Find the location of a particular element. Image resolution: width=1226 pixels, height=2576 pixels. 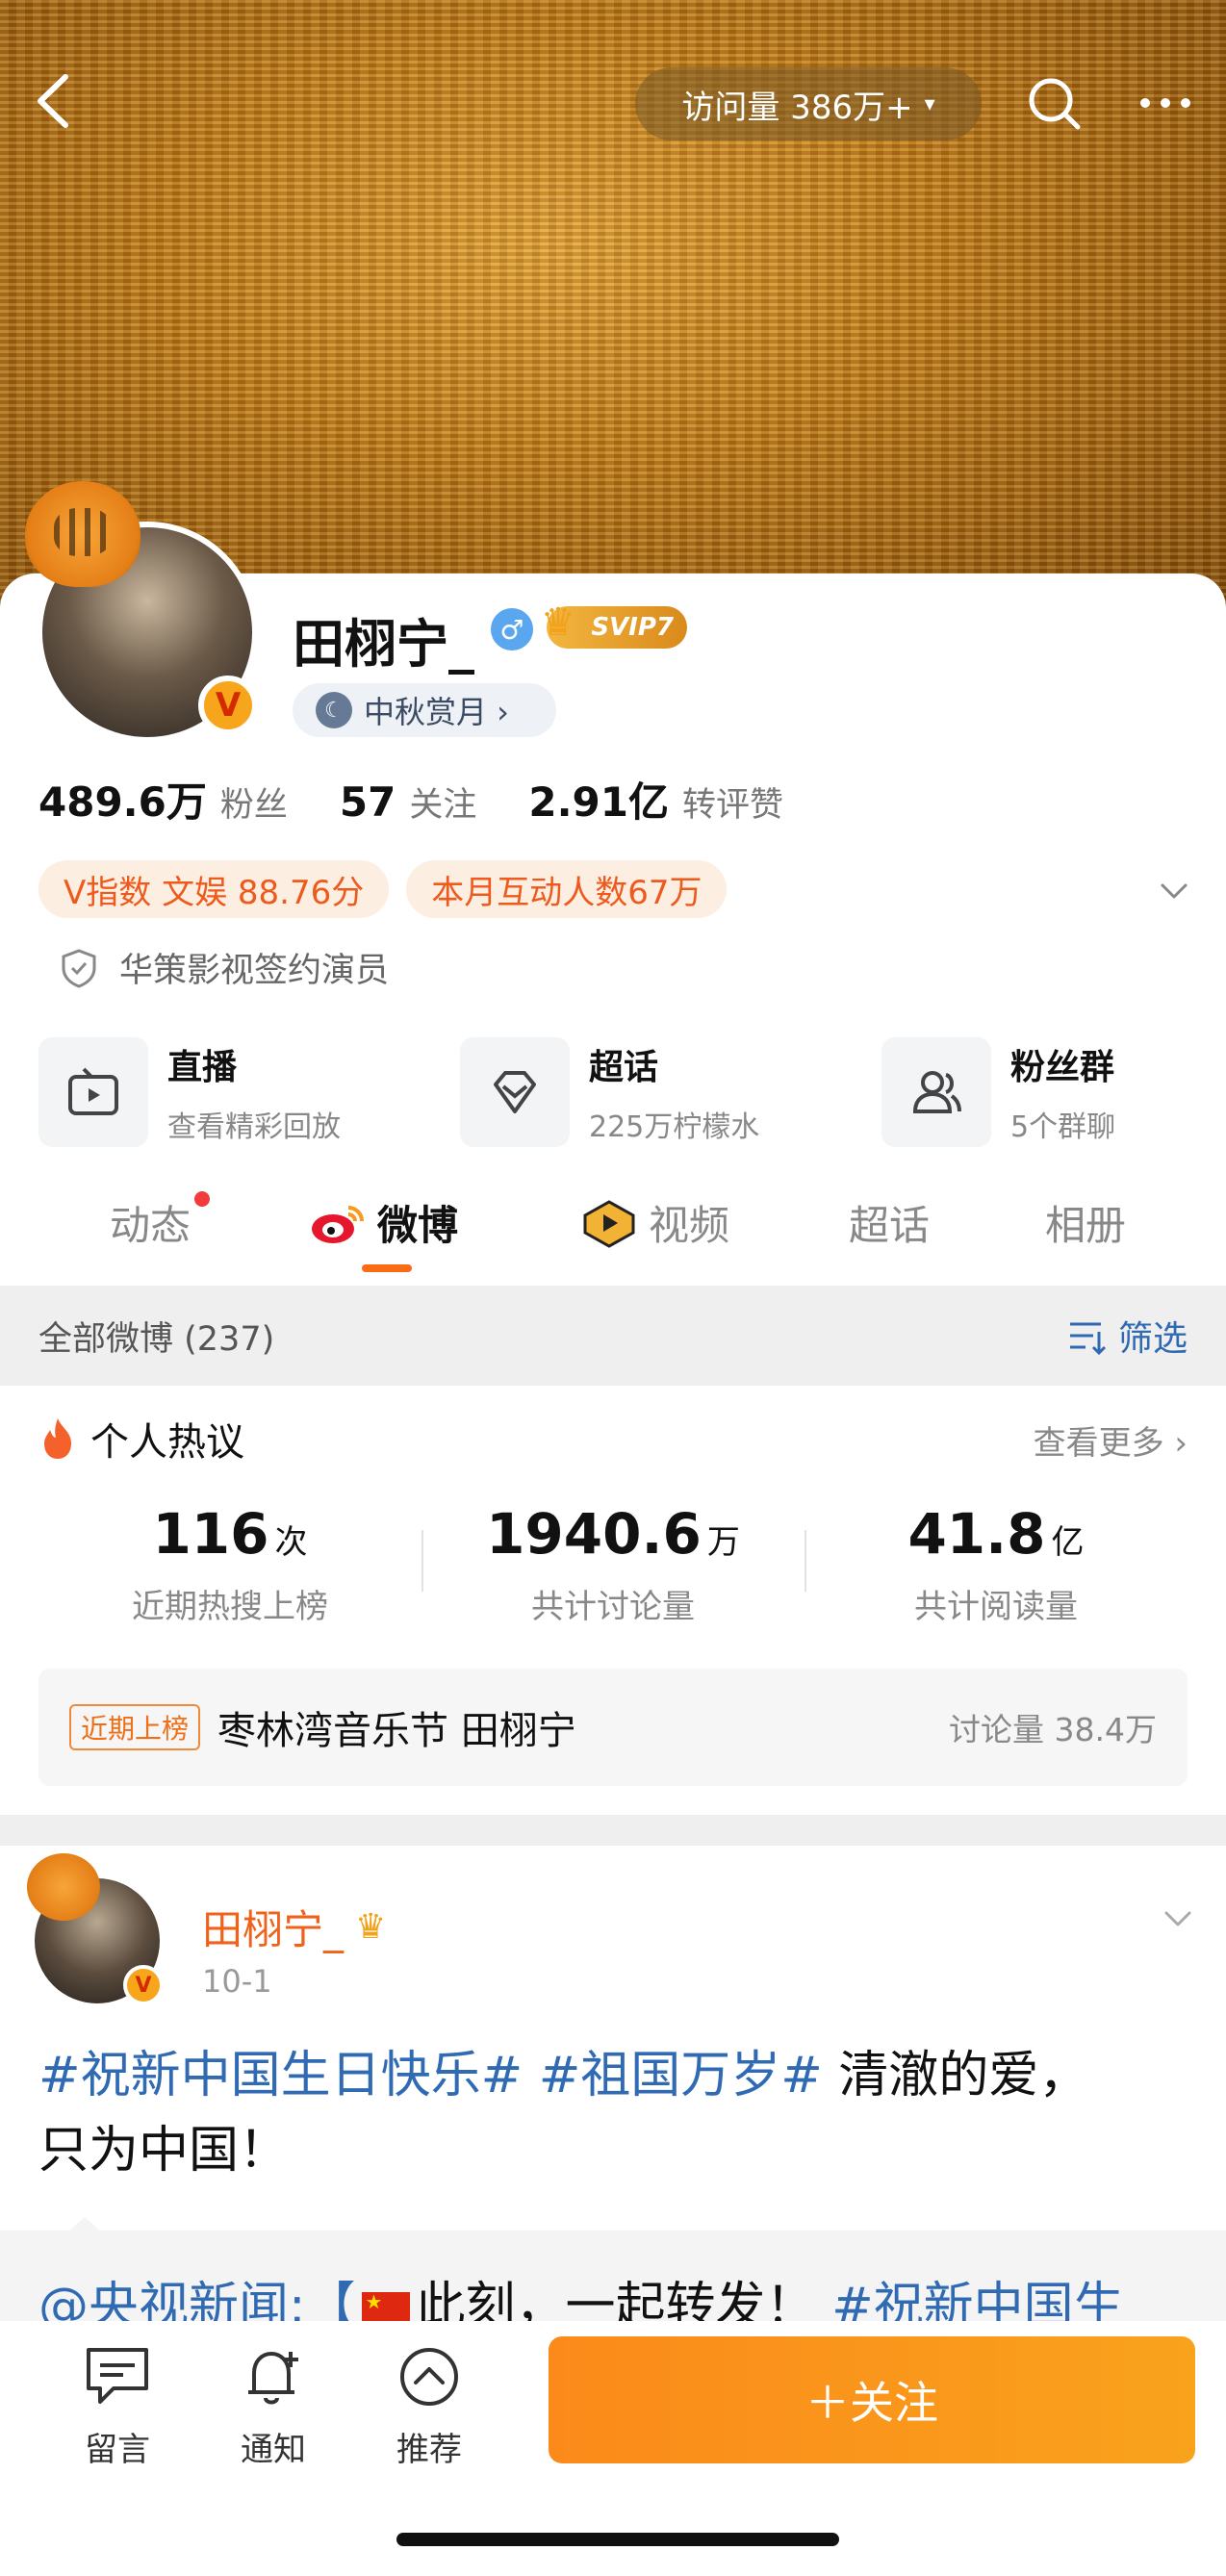

shield-icon is located at coordinates (79, 968).